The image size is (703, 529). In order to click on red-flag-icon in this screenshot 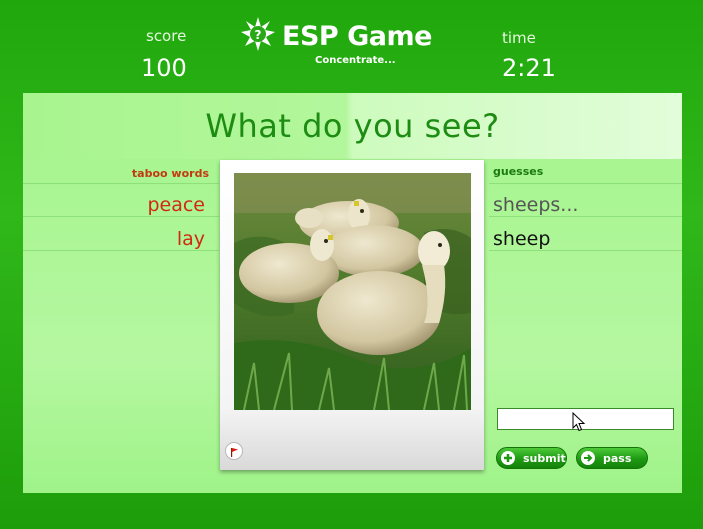, I will do `click(234, 451)`.